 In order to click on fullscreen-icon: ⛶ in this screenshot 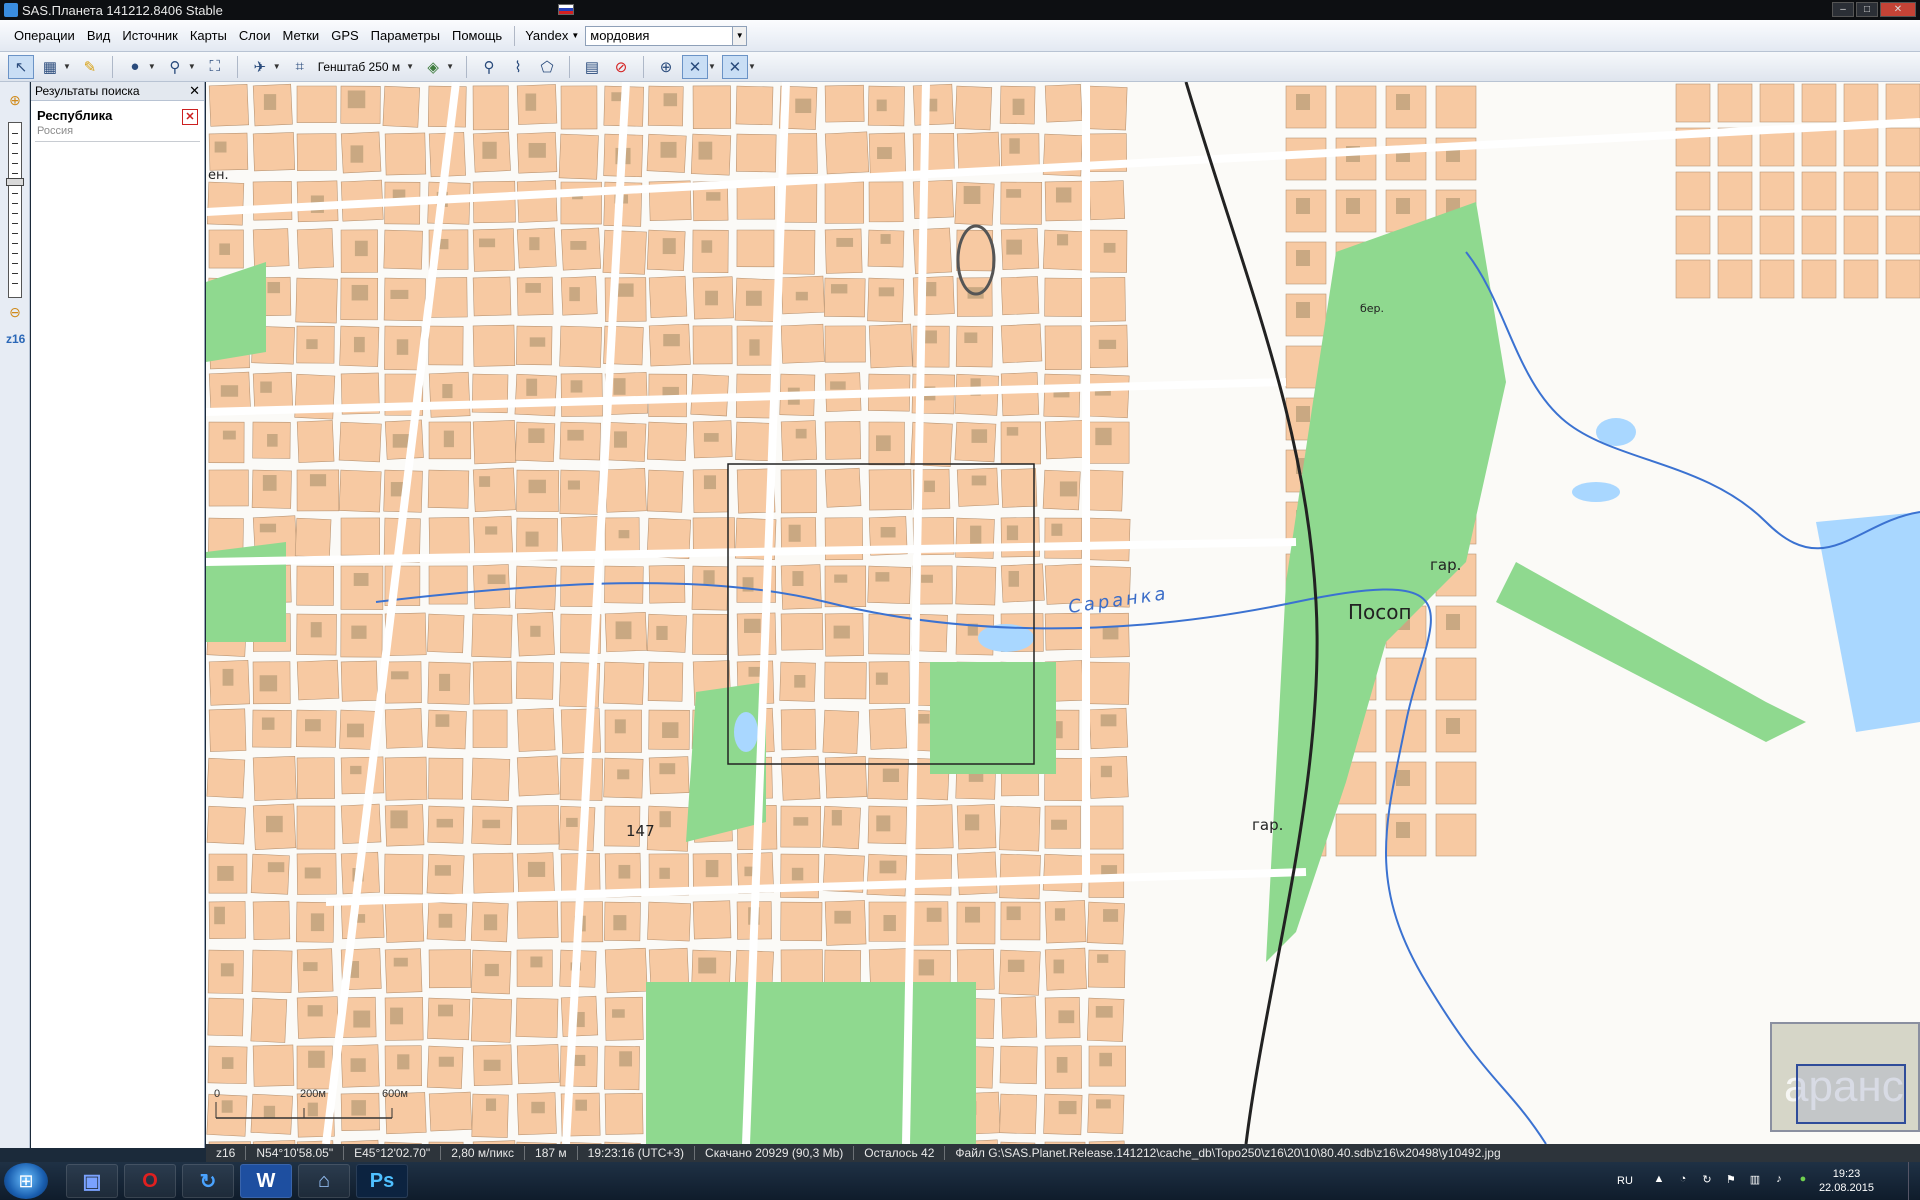, I will do `click(215, 67)`.